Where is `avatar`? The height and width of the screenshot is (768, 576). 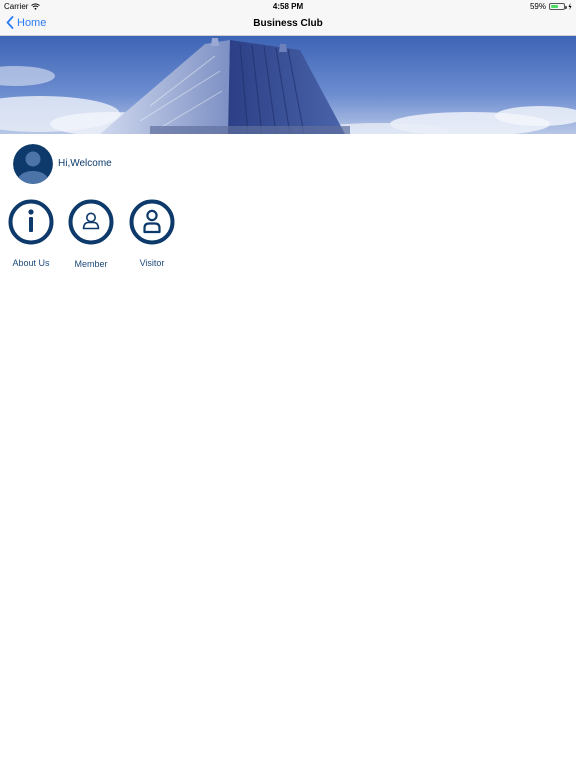
avatar is located at coordinates (33, 164).